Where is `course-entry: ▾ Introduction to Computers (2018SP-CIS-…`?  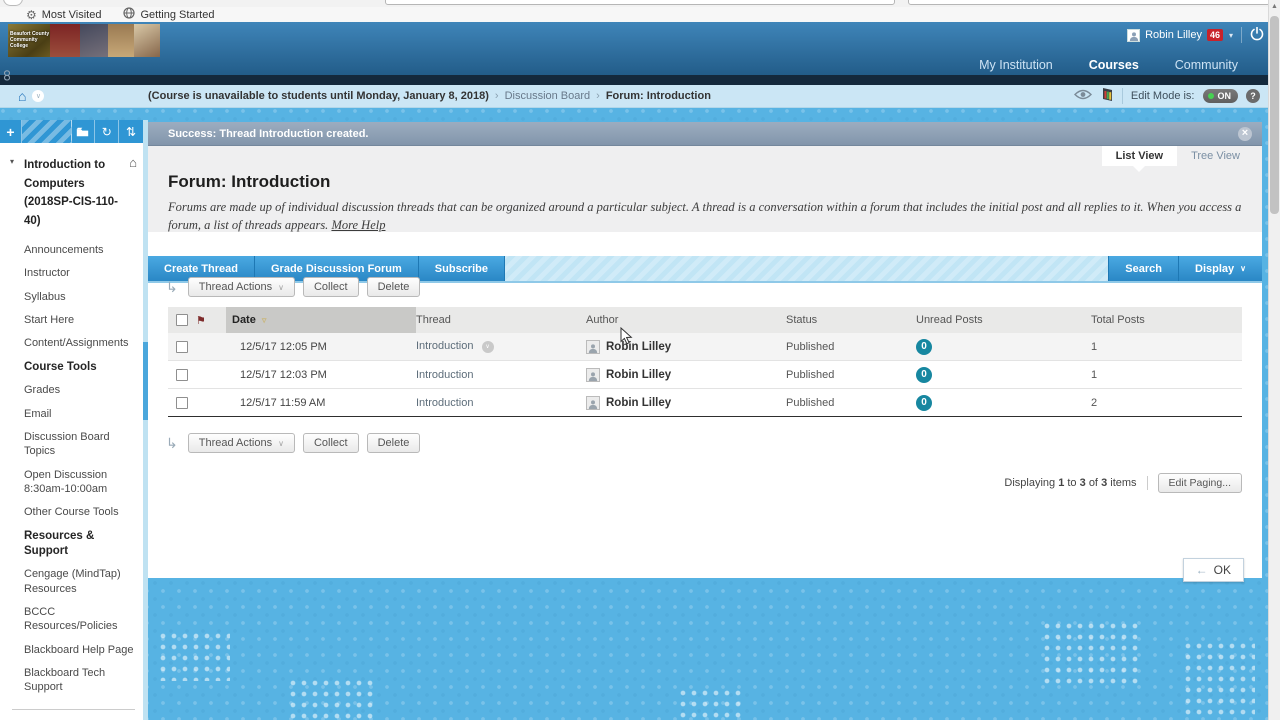
course-entry: ▾ Introduction to Computers (2018SP-CIS-… is located at coordinates (73, 192).